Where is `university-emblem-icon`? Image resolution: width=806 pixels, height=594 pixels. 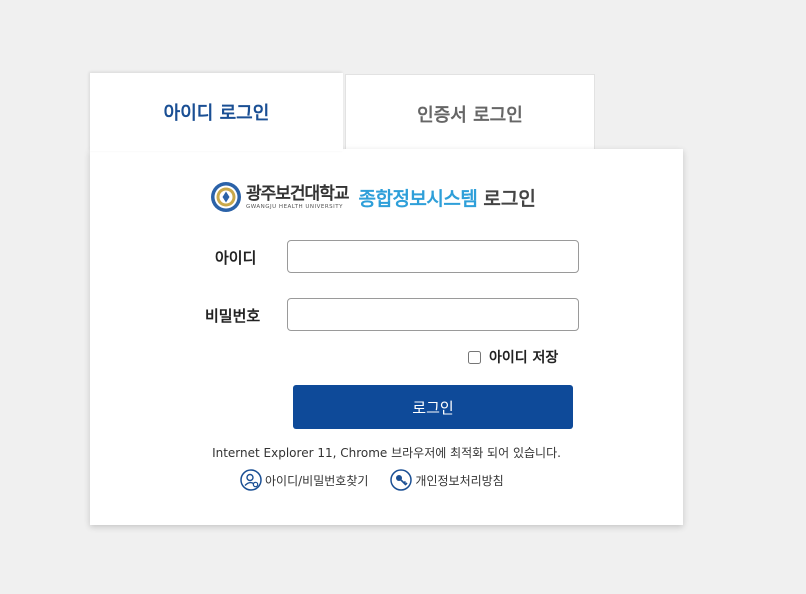
university-emblem-icon is located at coordinates (226, 197).